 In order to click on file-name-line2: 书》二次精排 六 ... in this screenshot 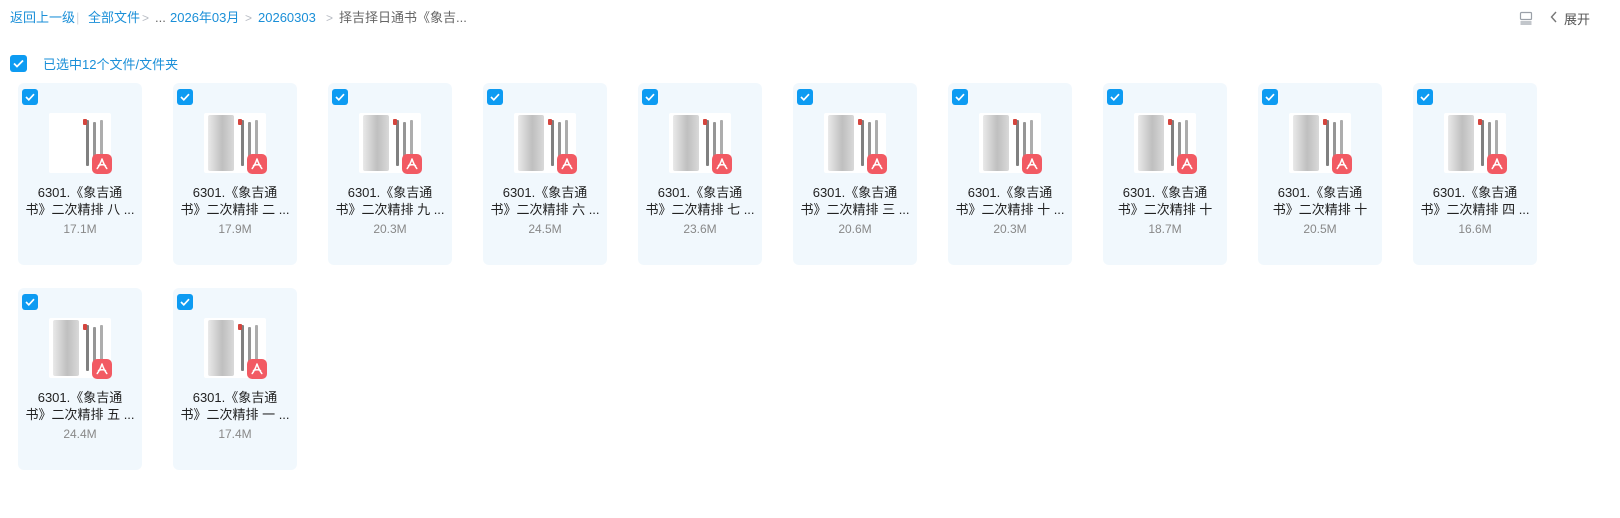, I will do `click(545, 209)`.